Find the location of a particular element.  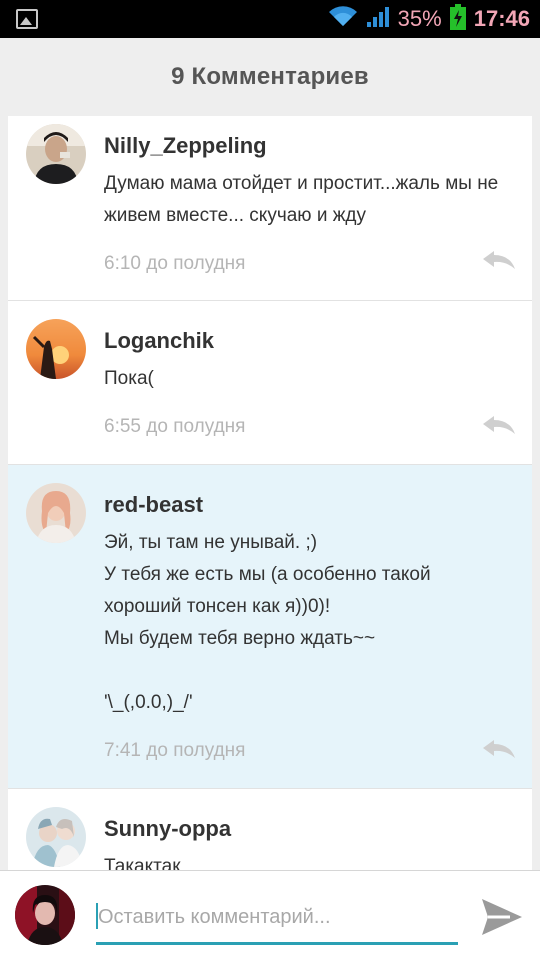

comment-input is located at coordinates (277, 917).